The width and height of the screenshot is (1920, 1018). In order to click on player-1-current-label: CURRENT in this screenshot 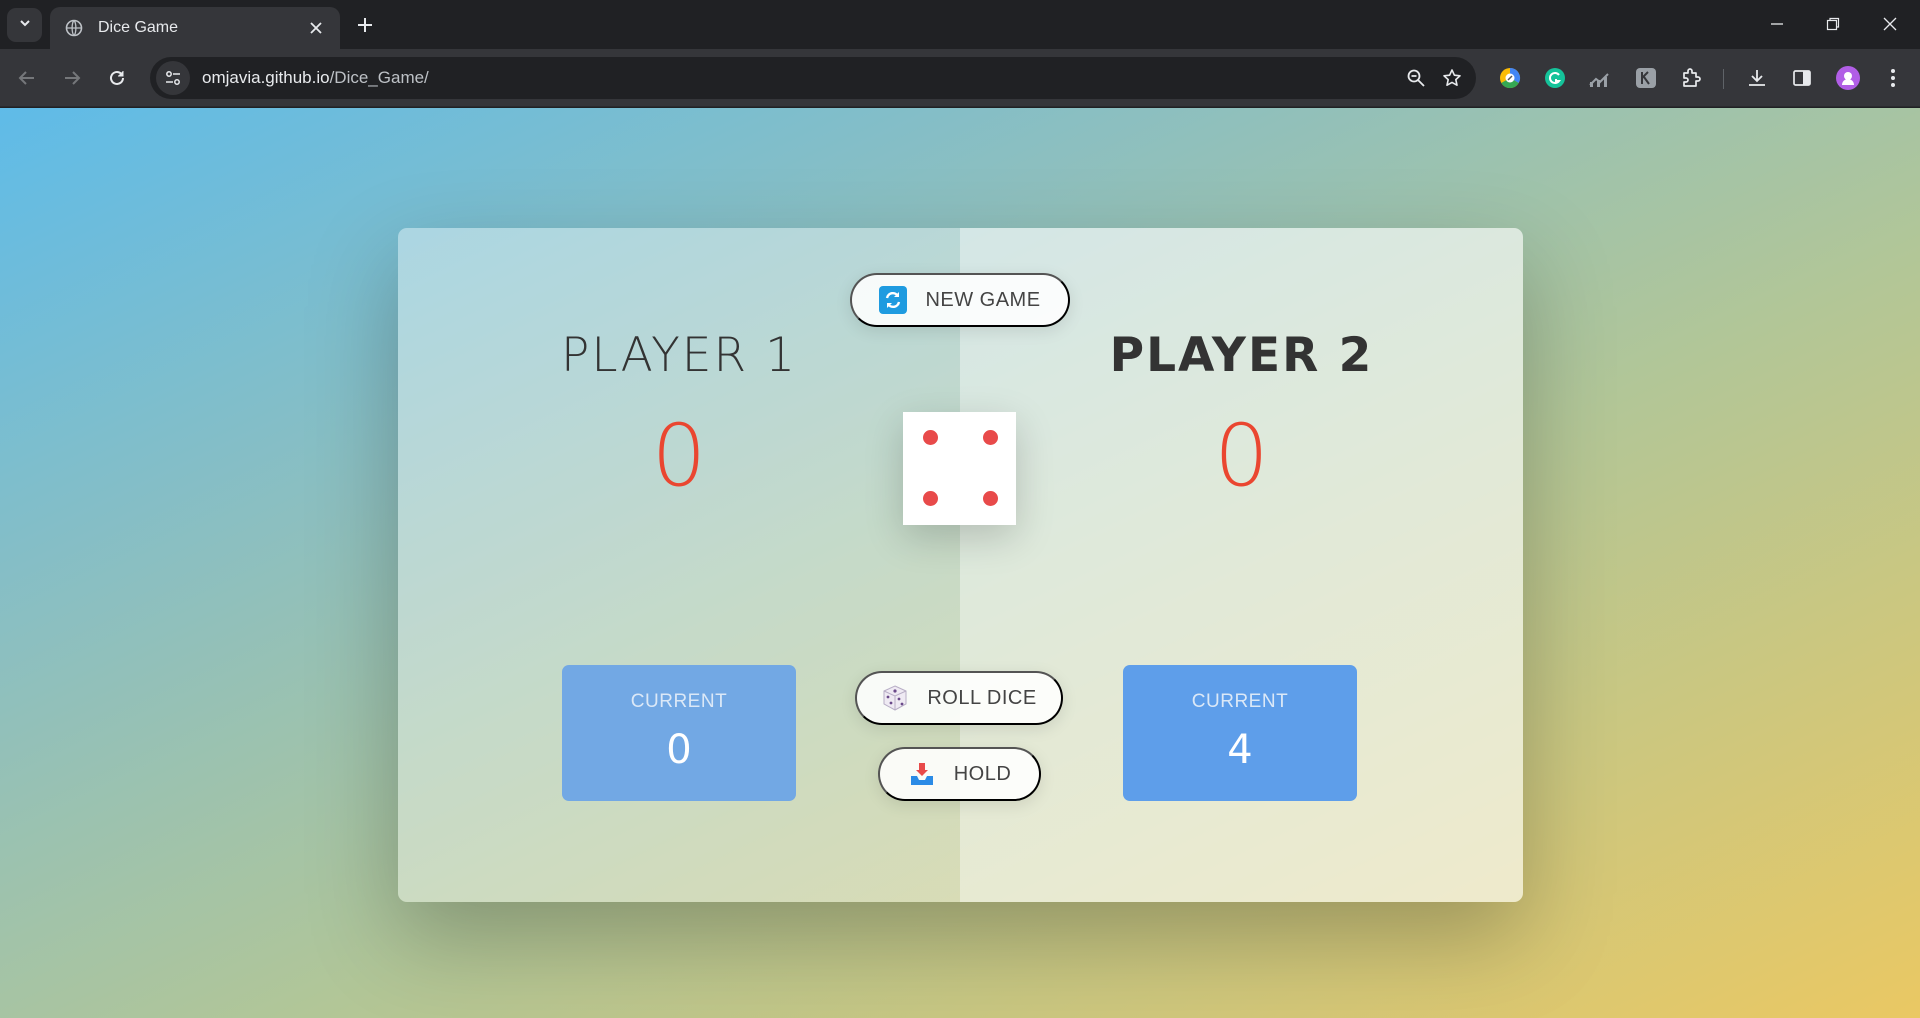, I will do `click(679, 701)`.